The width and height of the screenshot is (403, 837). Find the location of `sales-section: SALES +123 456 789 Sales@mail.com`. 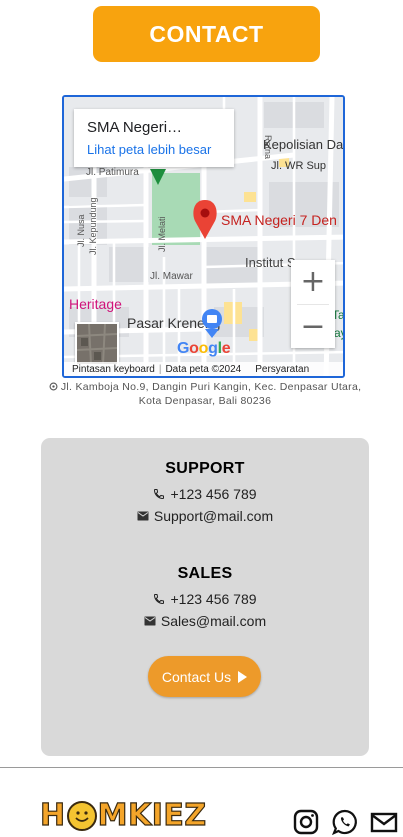

sales-section: SALES +123 456 789 Sales@mail.com is located at coordinates (205, 597).